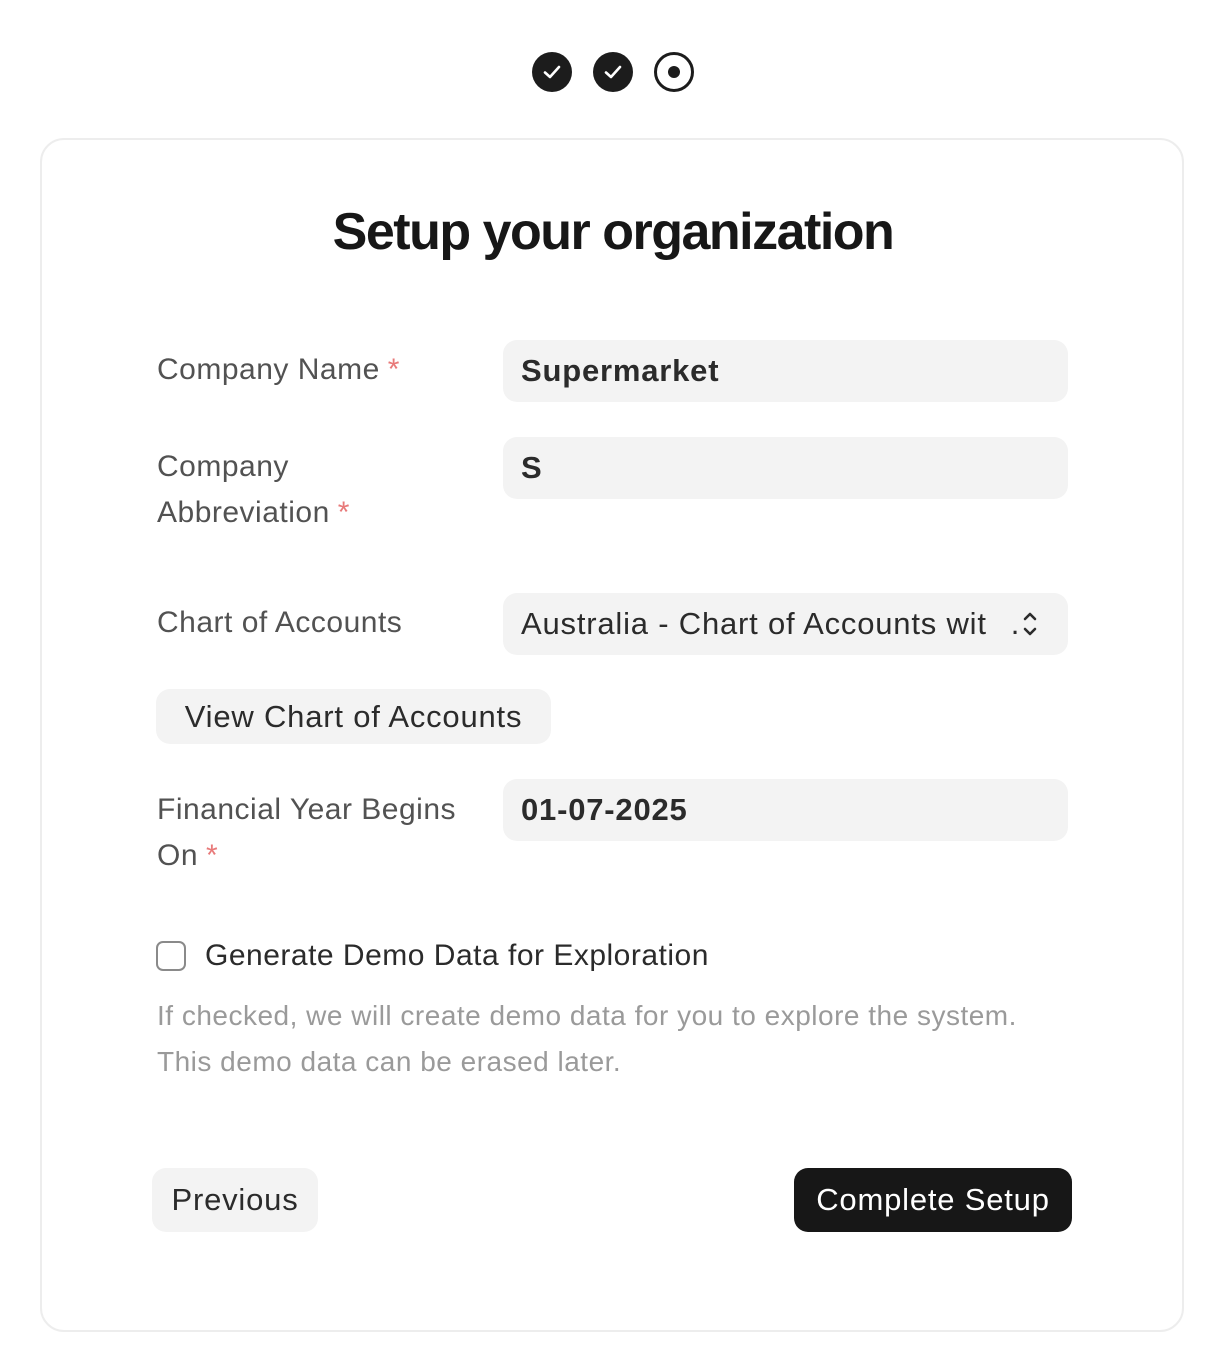 Image resolution: width=1226 pixels, height=1366 pixels. I want to click on company-name-value: Supermarket, so click(620, 370).